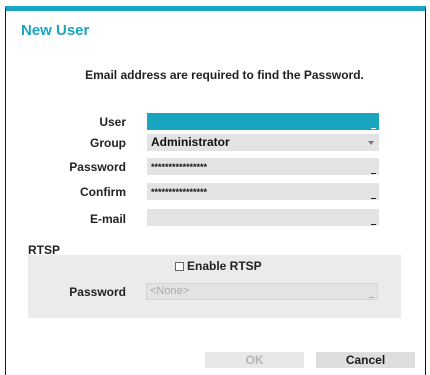 The height and width of the screenshot is (375, 430). Describe the element at coordinates (55, 30) in the screenshot. I see `dialog-title: New User` at that location.